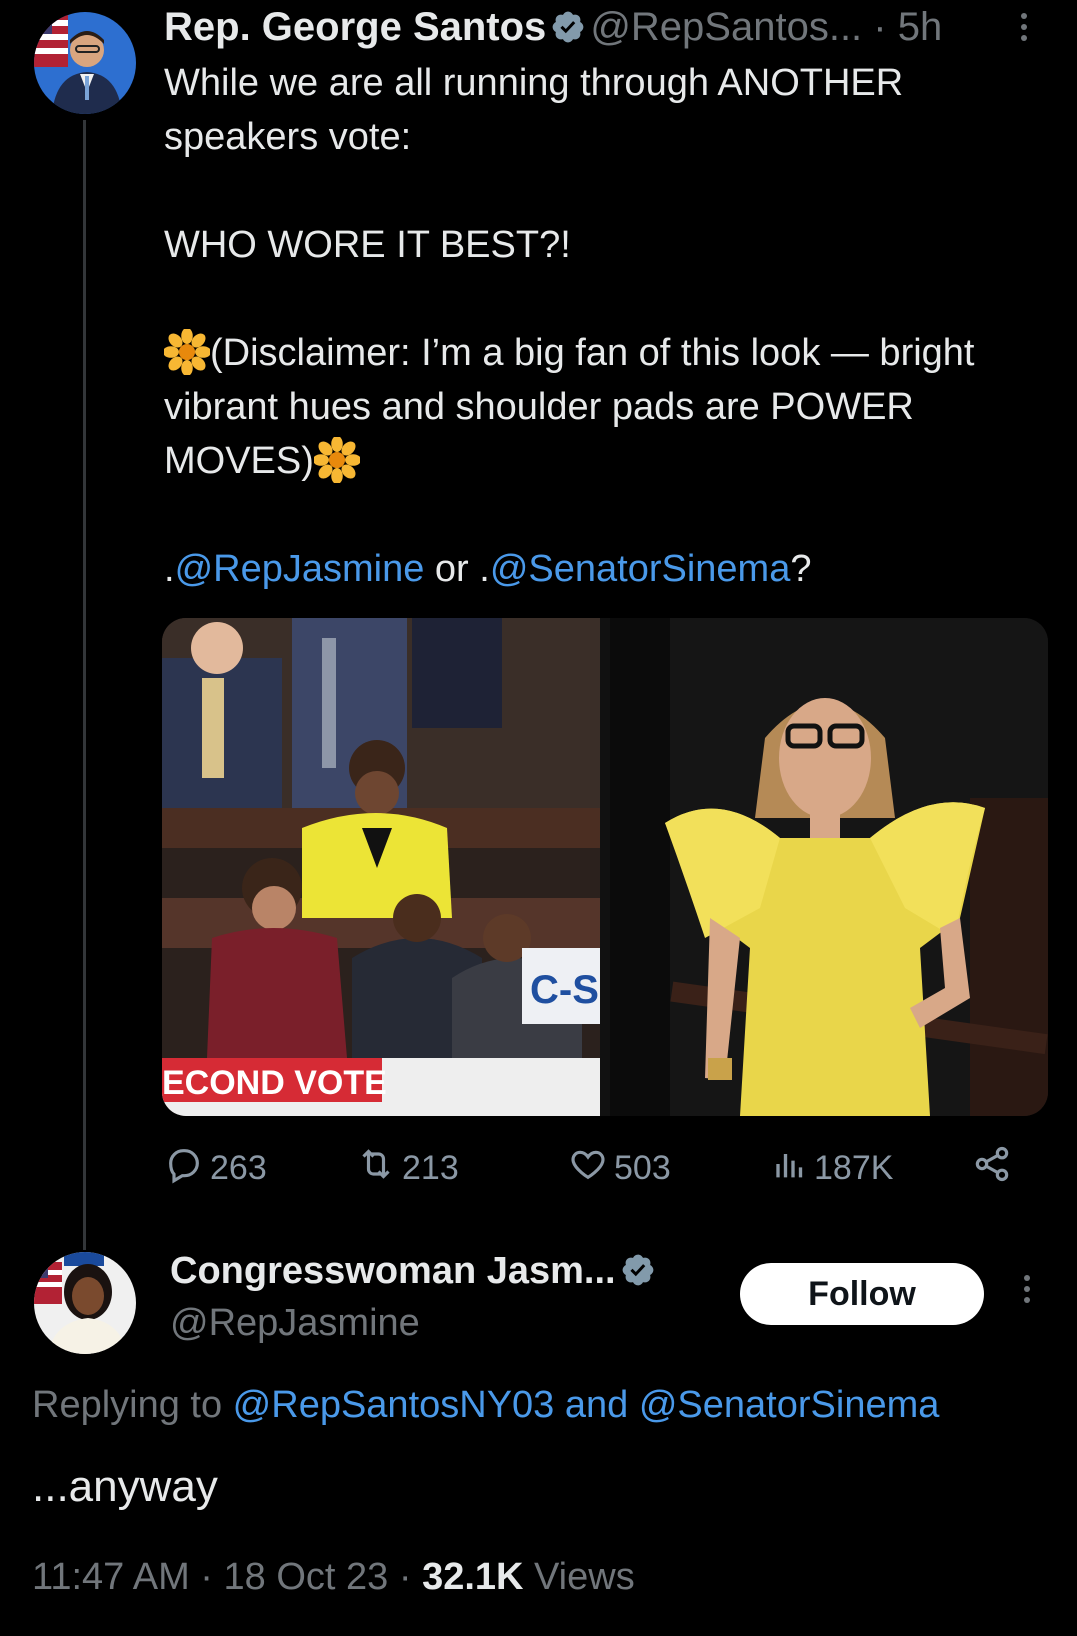 Image resolution: width=1077 pixels, height=1636 pixels. What do you see at coordinates (472, 1577) in the screenshot?
I see `reply-views-count: 32.1K` at bounding box center [472, 1577].